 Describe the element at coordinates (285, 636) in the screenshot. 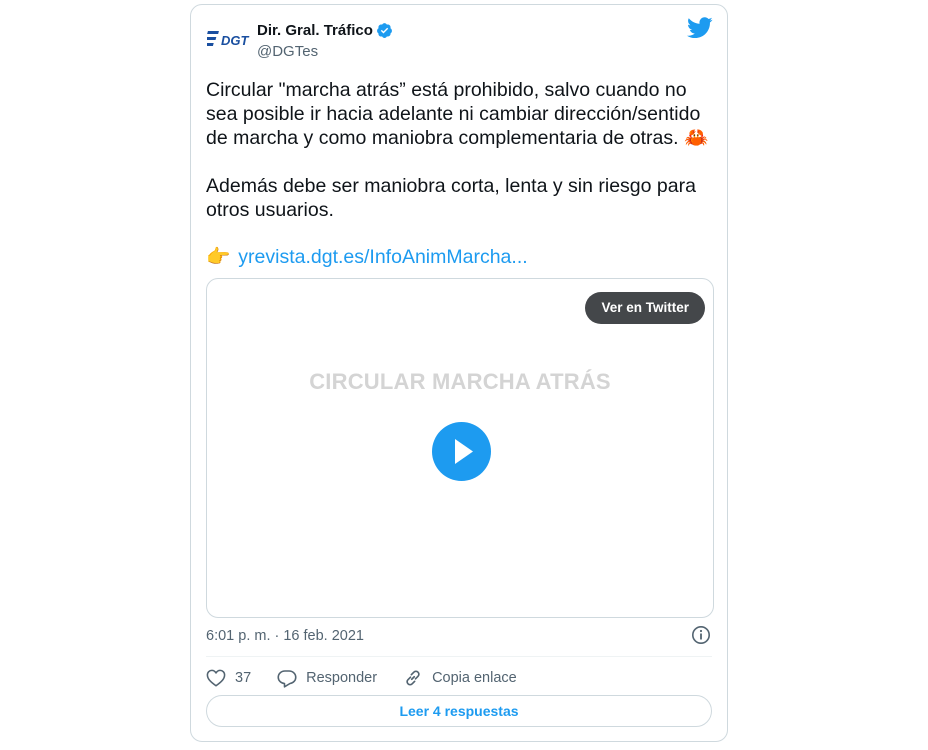

I see `tweet-timestamp: 6:01 p. m. · 16 feb. 2021` at that location.